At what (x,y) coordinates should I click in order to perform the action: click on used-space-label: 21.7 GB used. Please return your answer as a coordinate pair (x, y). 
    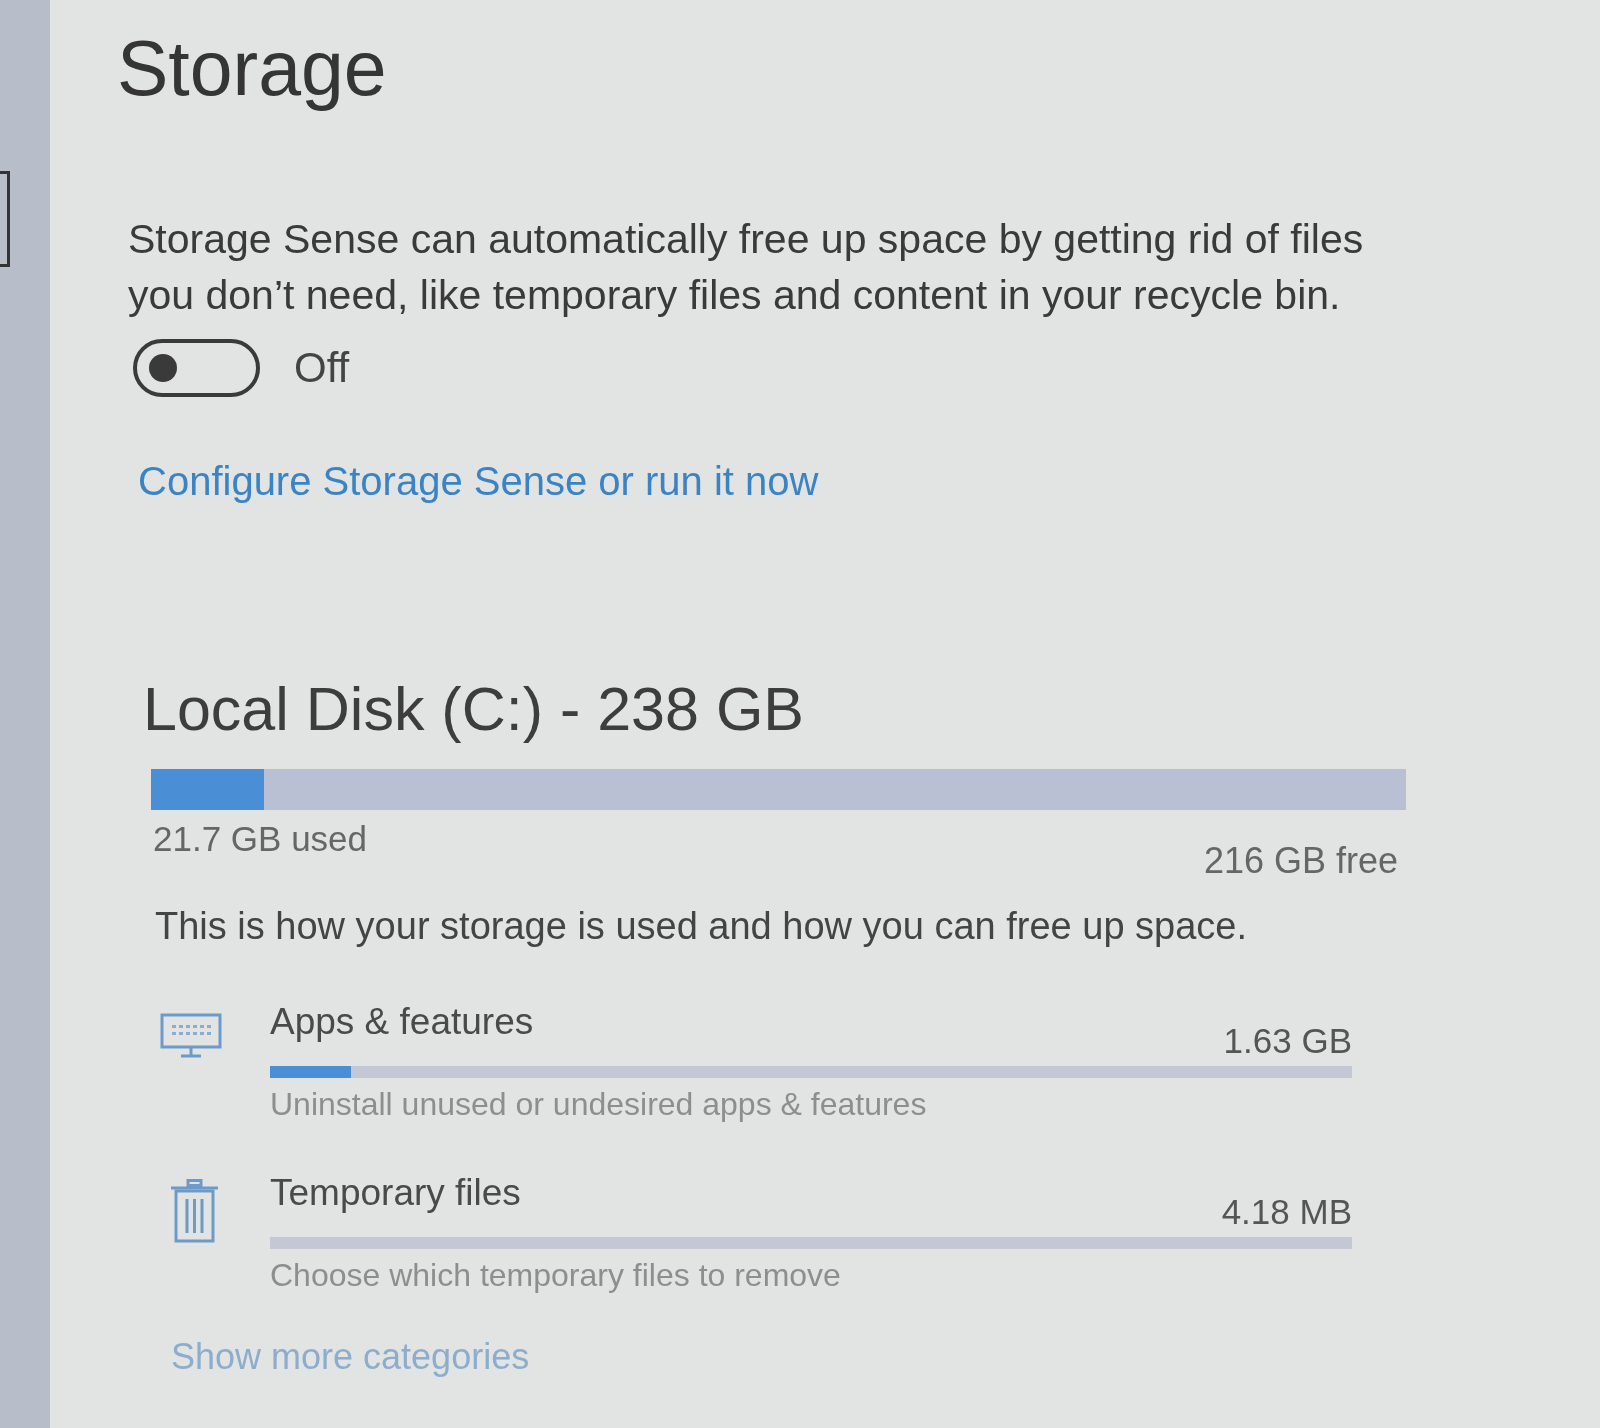
    Looking at the image, I should click on (260, 839).